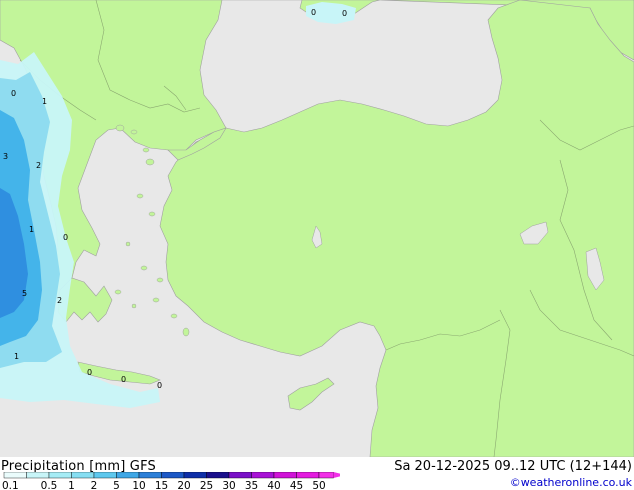 The height and width of the screenshot is (490, 634). I want to click on colorbar-legend: 0.1 0.5 1 2 5 10 15 20 25 30 35 40 45 50, so click(171, 481).